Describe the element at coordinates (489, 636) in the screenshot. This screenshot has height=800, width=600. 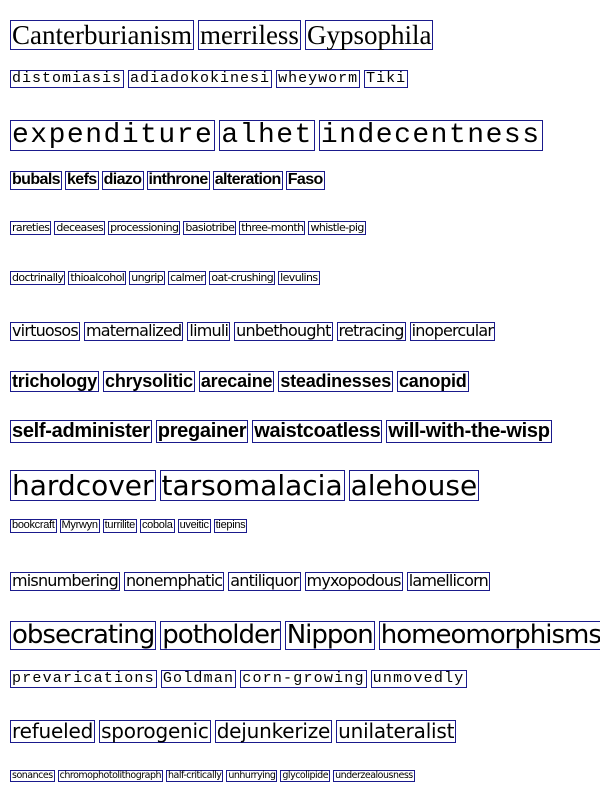
I see `word: homeomorphisms` at that location.